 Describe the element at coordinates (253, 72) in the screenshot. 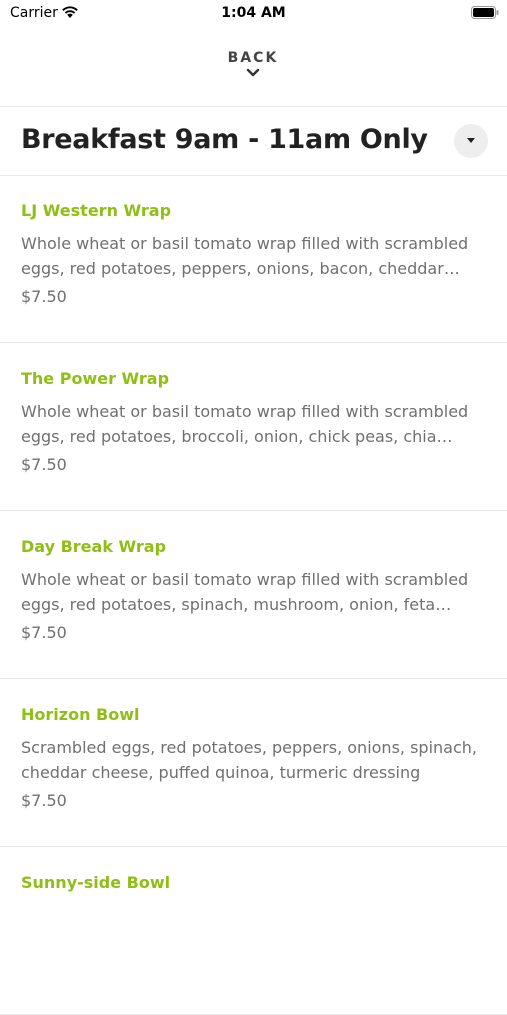

I see `chevron-down-icon` at that location.